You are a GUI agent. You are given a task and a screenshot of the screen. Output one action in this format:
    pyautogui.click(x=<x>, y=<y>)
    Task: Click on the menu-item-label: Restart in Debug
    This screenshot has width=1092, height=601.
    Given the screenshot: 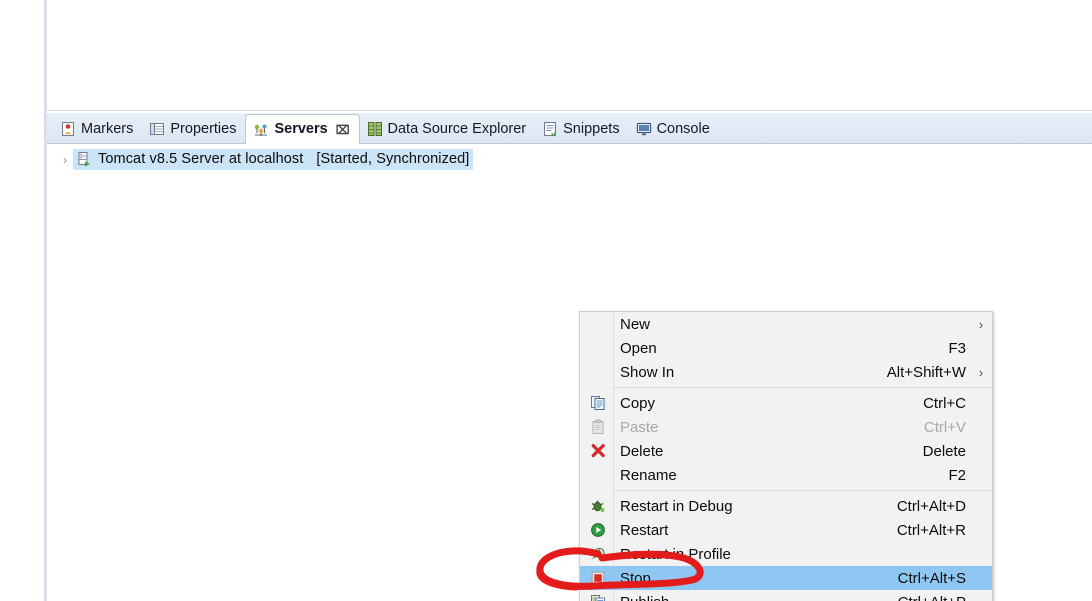 What is the action you would take?
    pyautogui.click(x=676, y=506)
    